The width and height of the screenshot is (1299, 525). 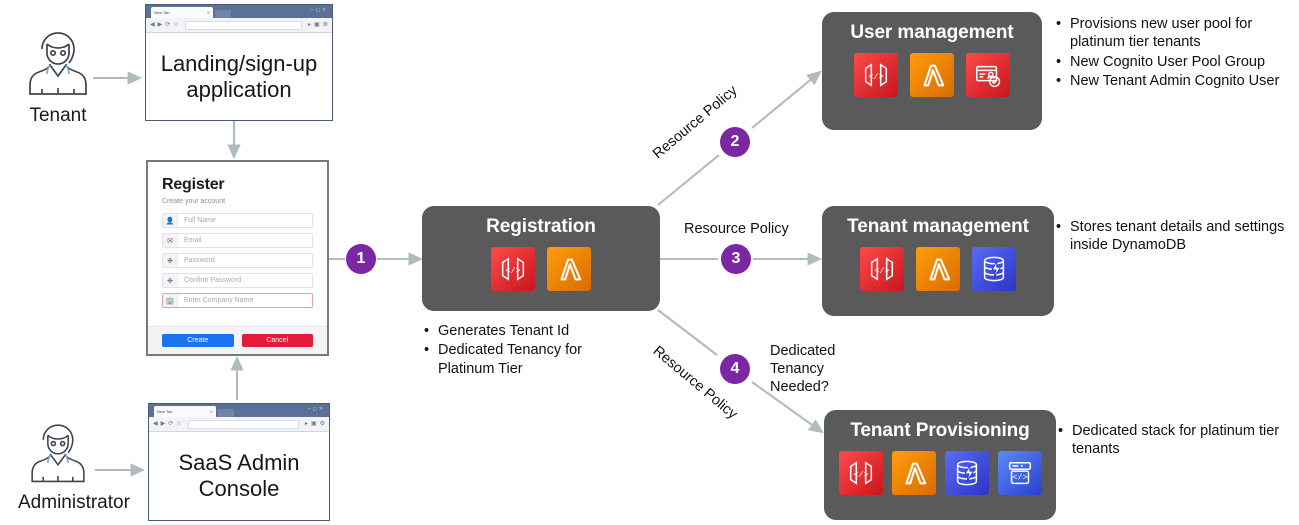 I want to click on service-icons-tenant-provisioning: </> </>, so click(x=940, y=473).